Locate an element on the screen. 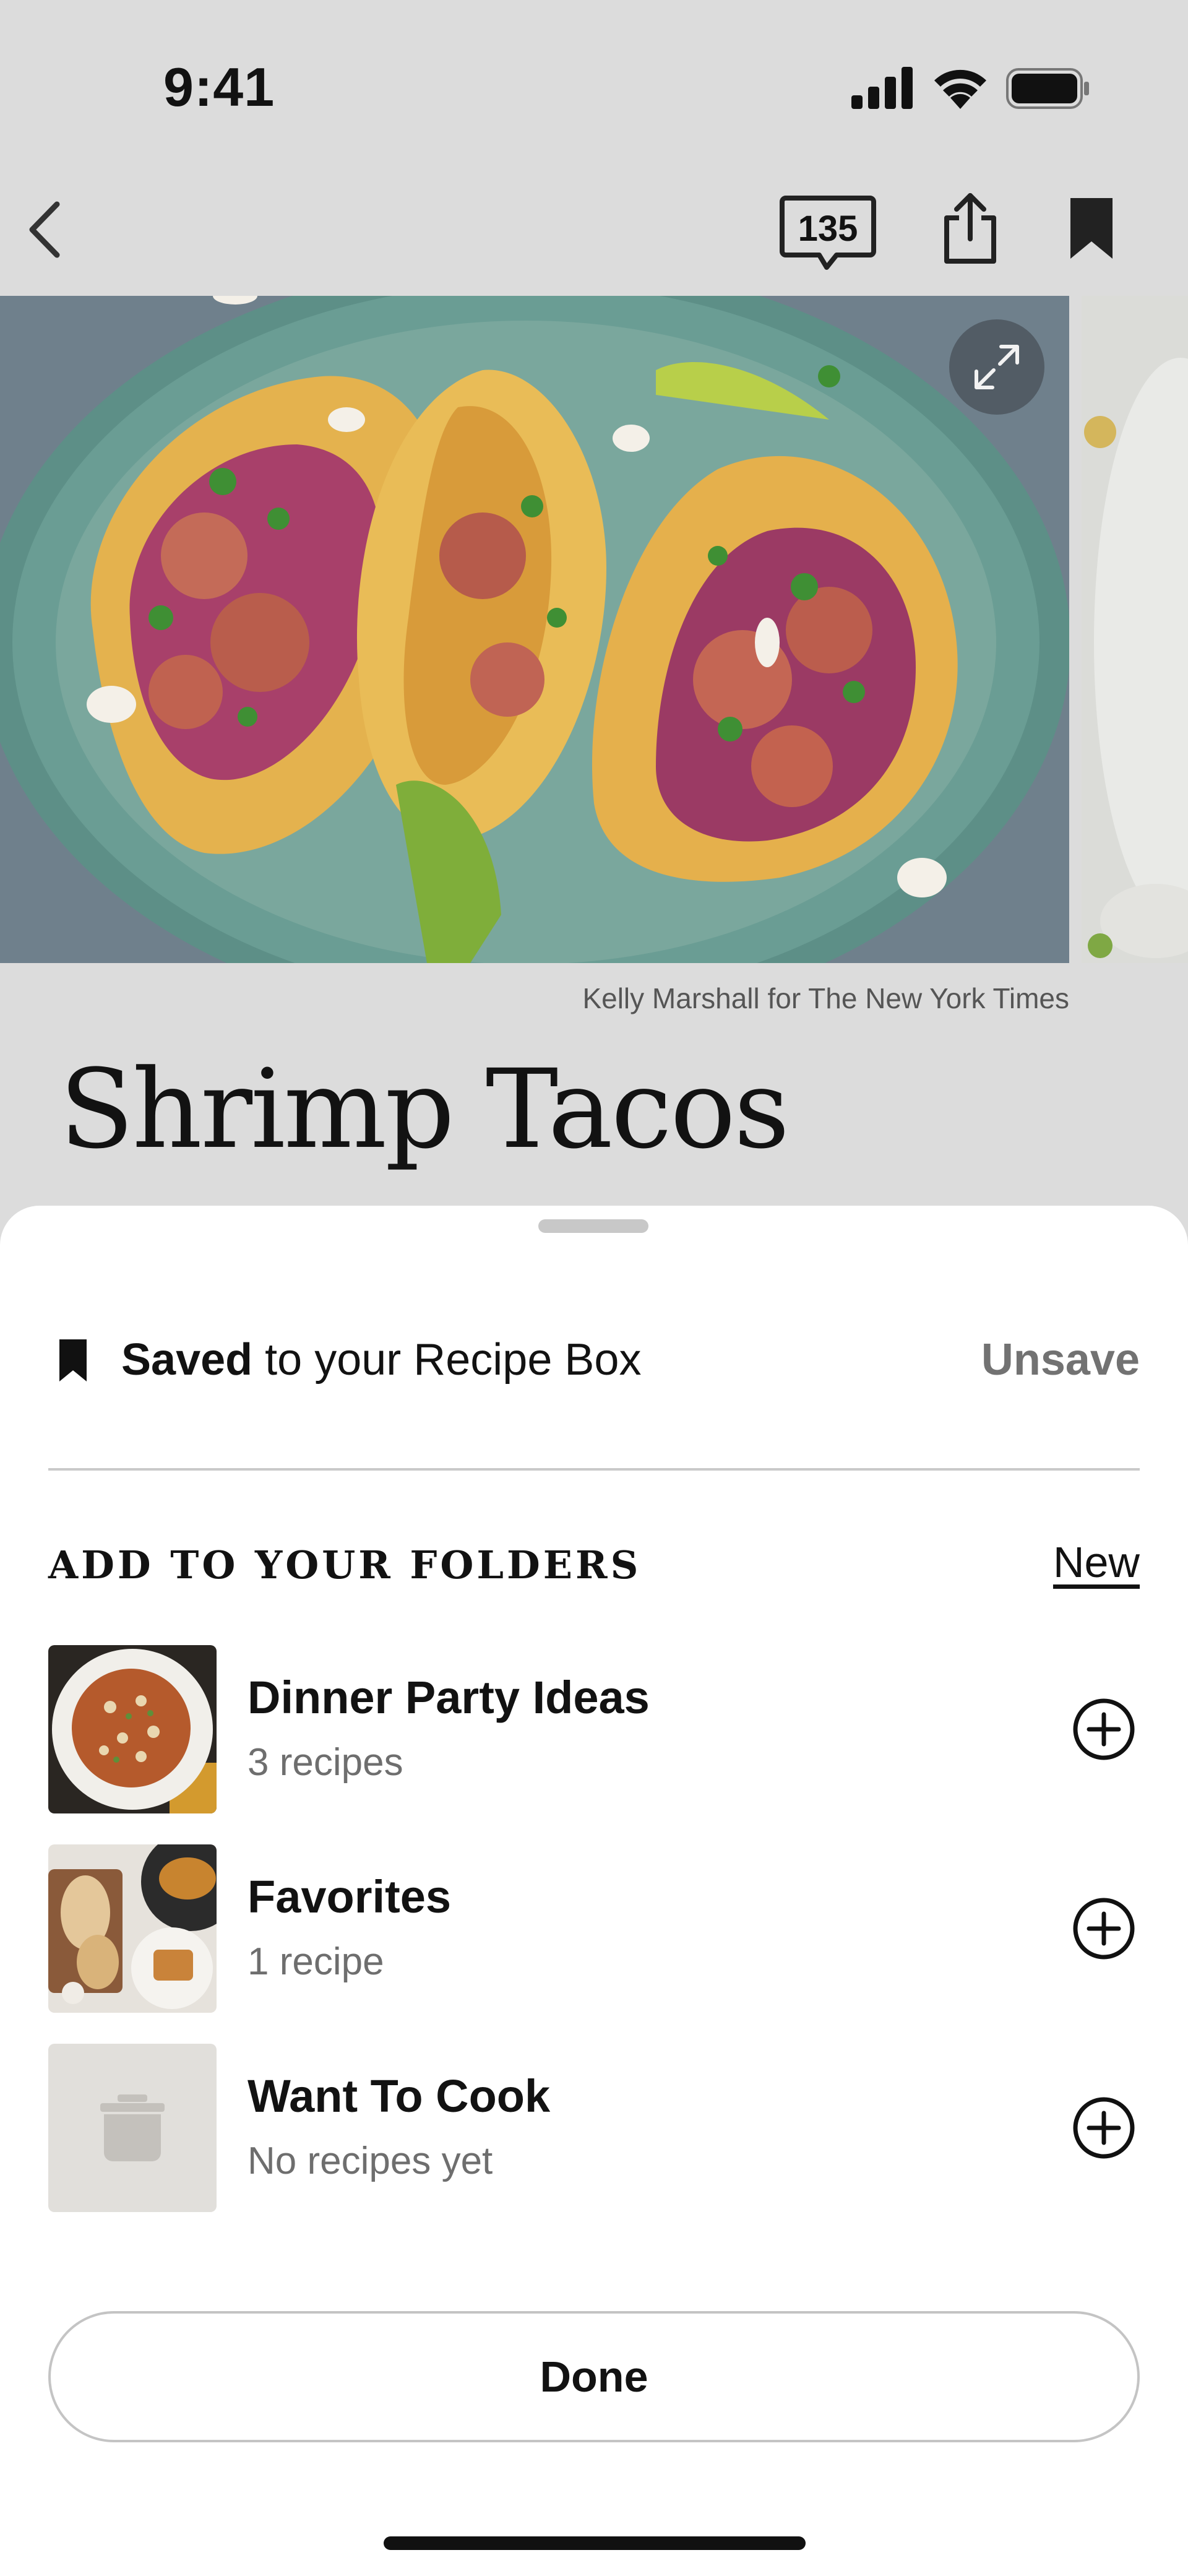 The image size is (1188, 2576). photo-credit: Kelly Marshall for The New York Times is located at coordinates (825, 998).